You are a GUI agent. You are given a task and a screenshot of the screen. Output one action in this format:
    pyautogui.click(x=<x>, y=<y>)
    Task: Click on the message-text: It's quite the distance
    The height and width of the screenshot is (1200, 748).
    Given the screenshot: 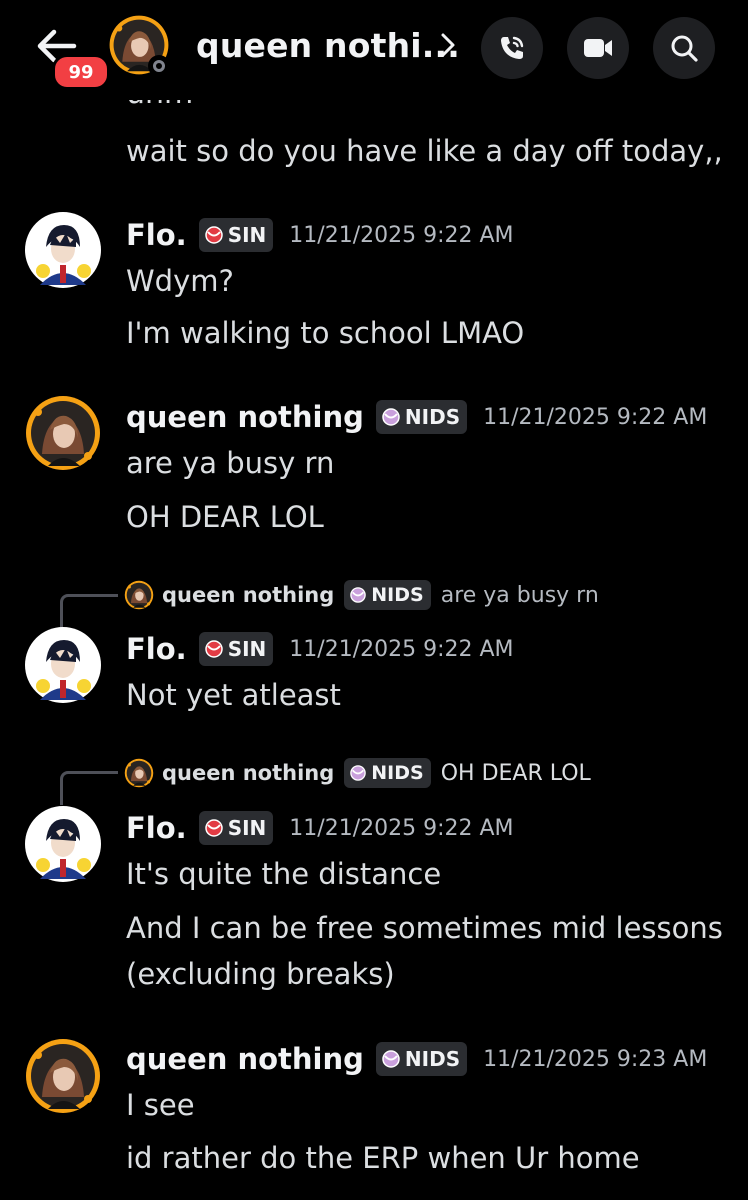 What is the action you would take?
    pyautogui.click(x=284, y=874)
    